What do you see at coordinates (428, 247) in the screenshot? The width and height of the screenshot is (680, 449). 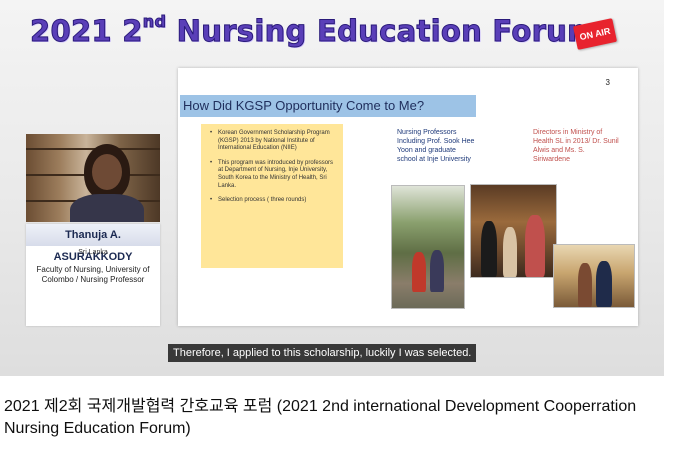 I see `photo-professors-outdoor` at bounding box center [428, 247].